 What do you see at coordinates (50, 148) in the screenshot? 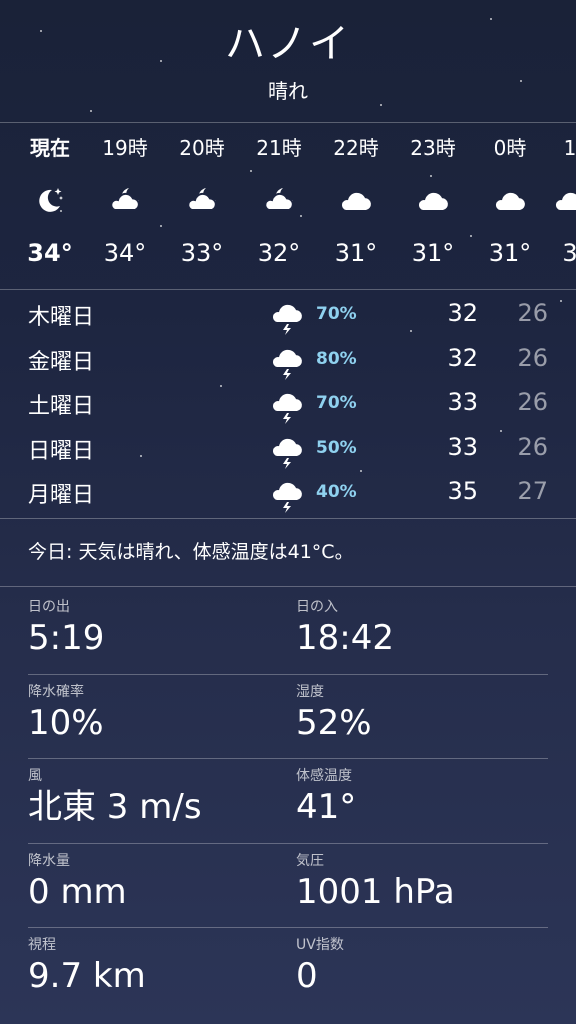
I see `hour-time: 現在` at bounding box center [50, 148].